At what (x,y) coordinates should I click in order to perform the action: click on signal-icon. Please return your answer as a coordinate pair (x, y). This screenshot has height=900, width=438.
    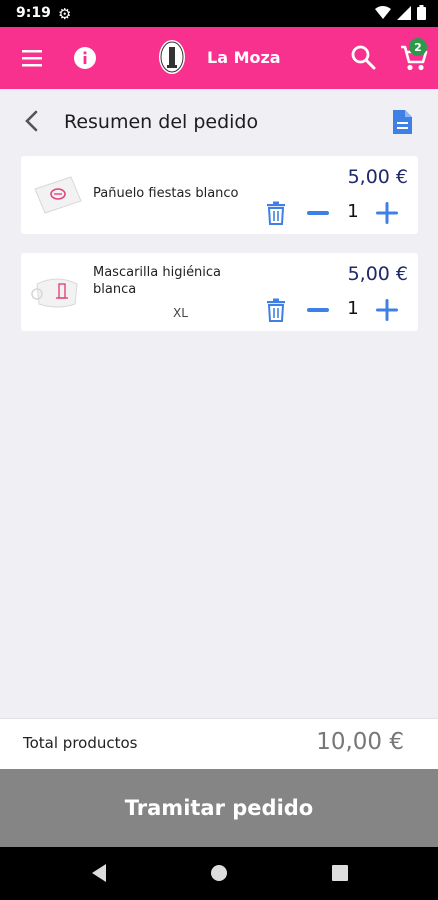
    Looking at the image, I should click on (404, 12).